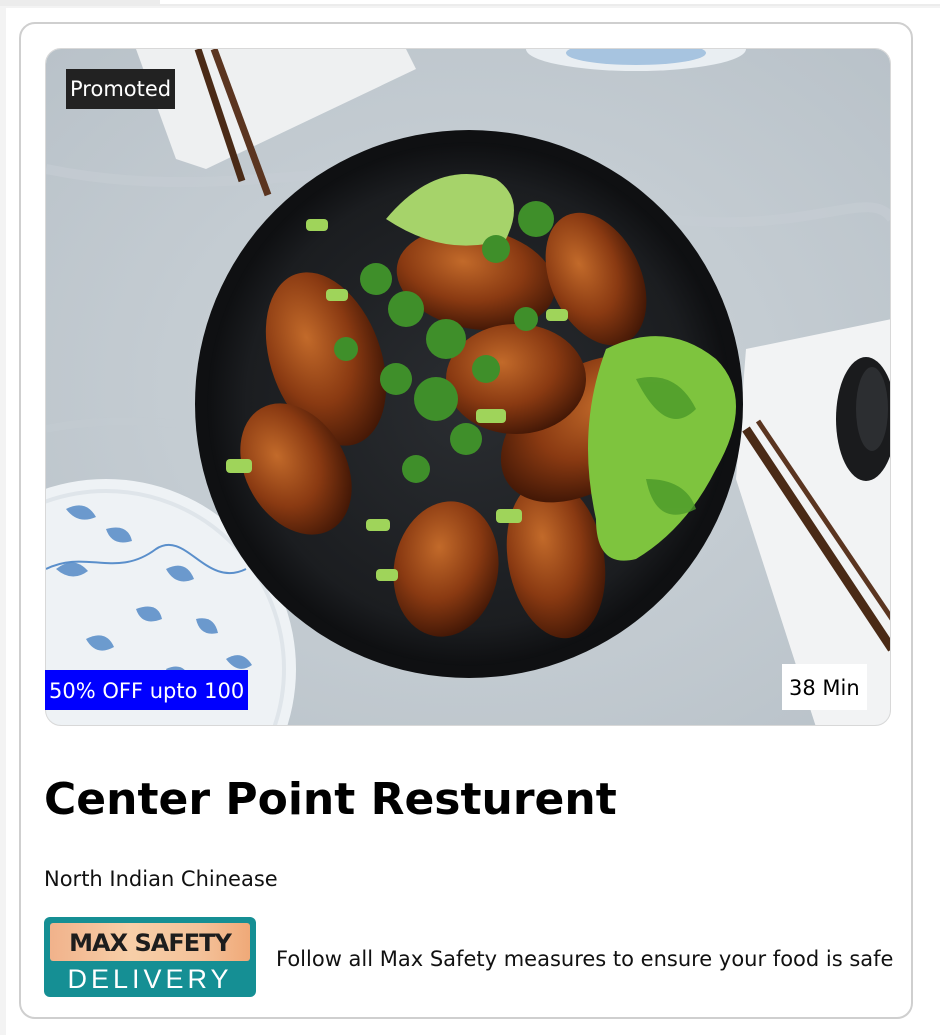 Image resolution: width=940 pixels, height=1035 pixels. I want to click on delivery-time-badge: 38 Min, so click(824, 687).